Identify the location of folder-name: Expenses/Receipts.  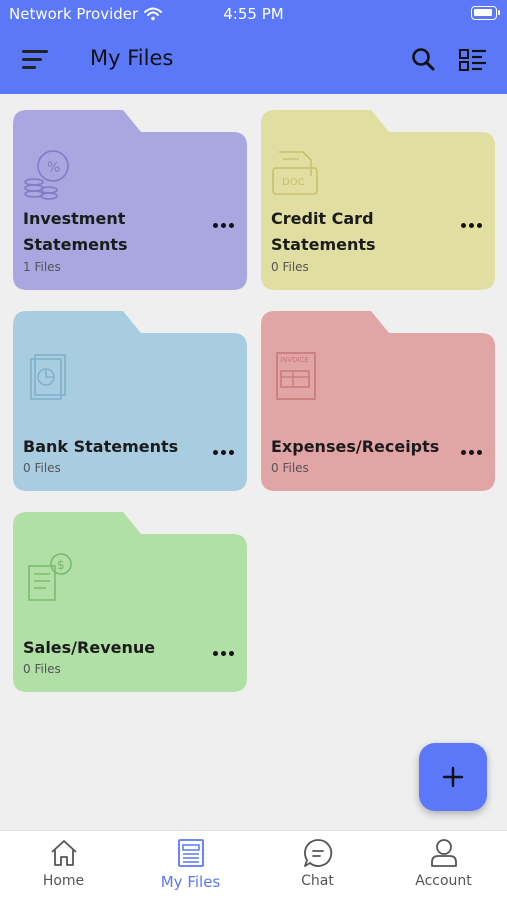
(355, 446).